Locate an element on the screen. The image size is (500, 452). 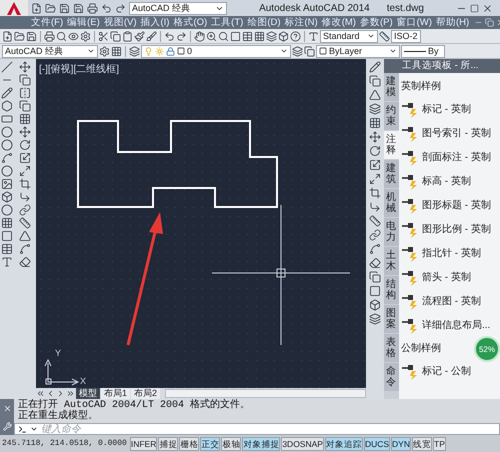
palette-tool: 图号索引 - 英制 is located at coordinates (456, 133).